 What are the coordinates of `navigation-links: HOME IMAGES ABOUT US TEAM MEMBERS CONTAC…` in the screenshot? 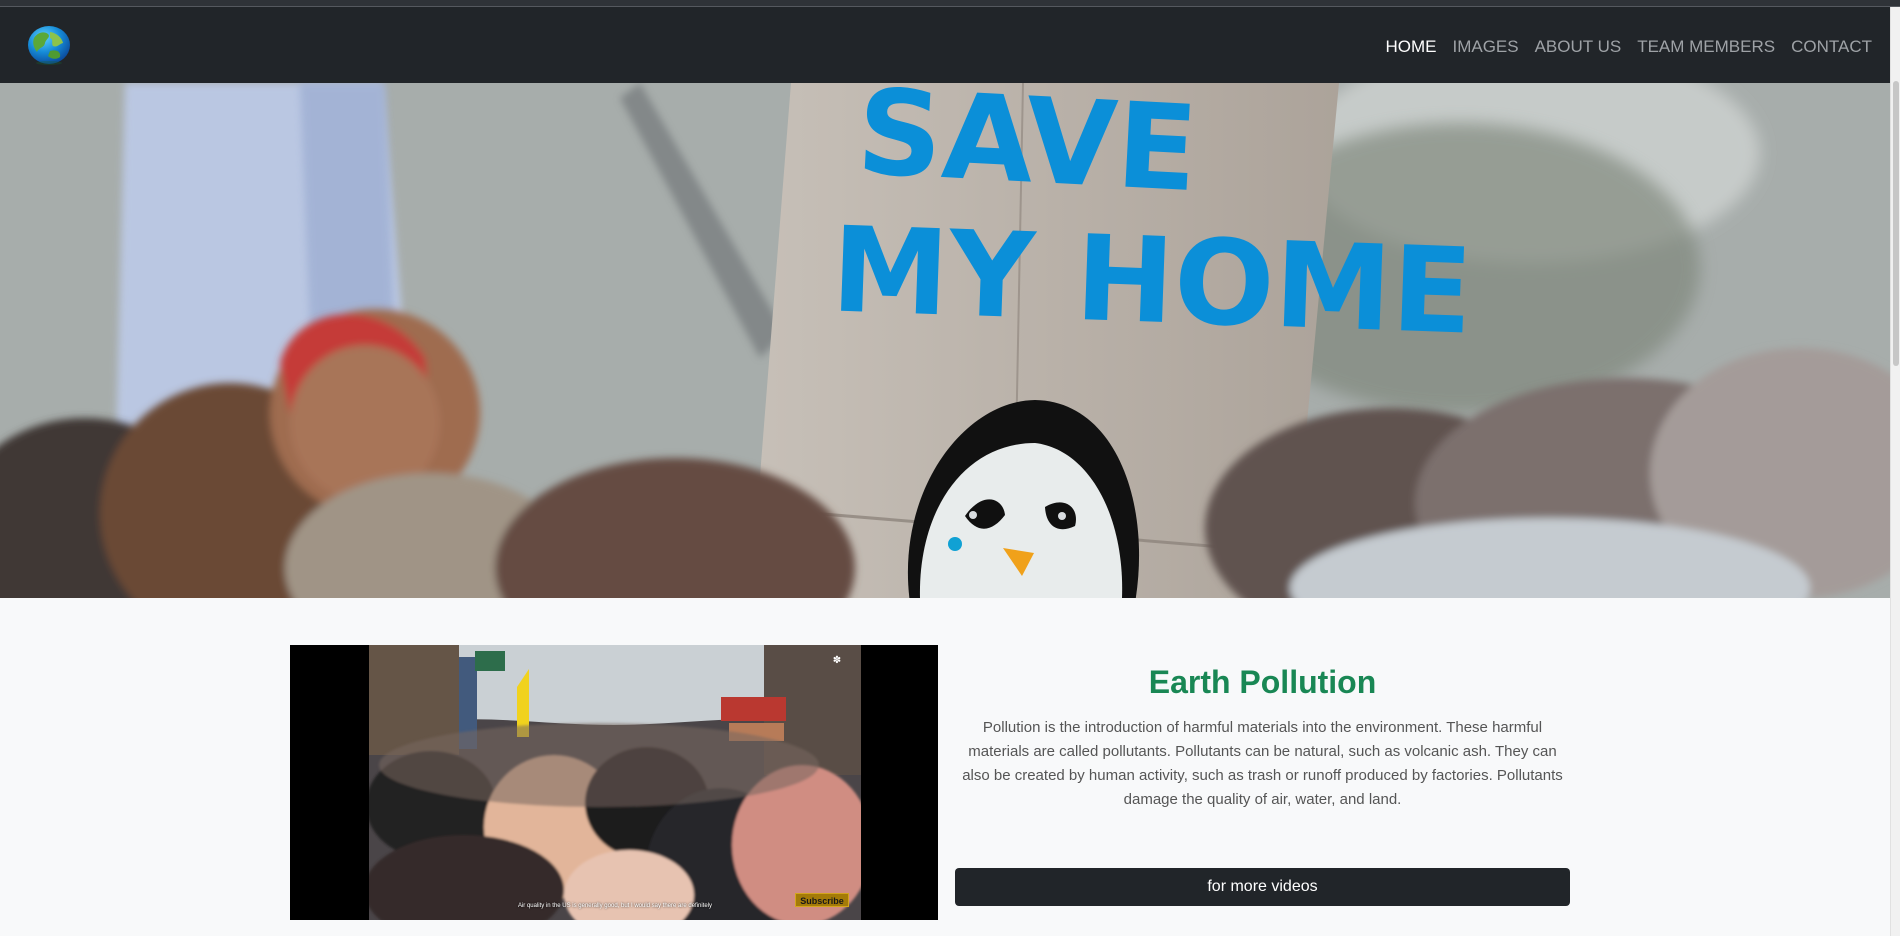 It's located at (1628, 47).